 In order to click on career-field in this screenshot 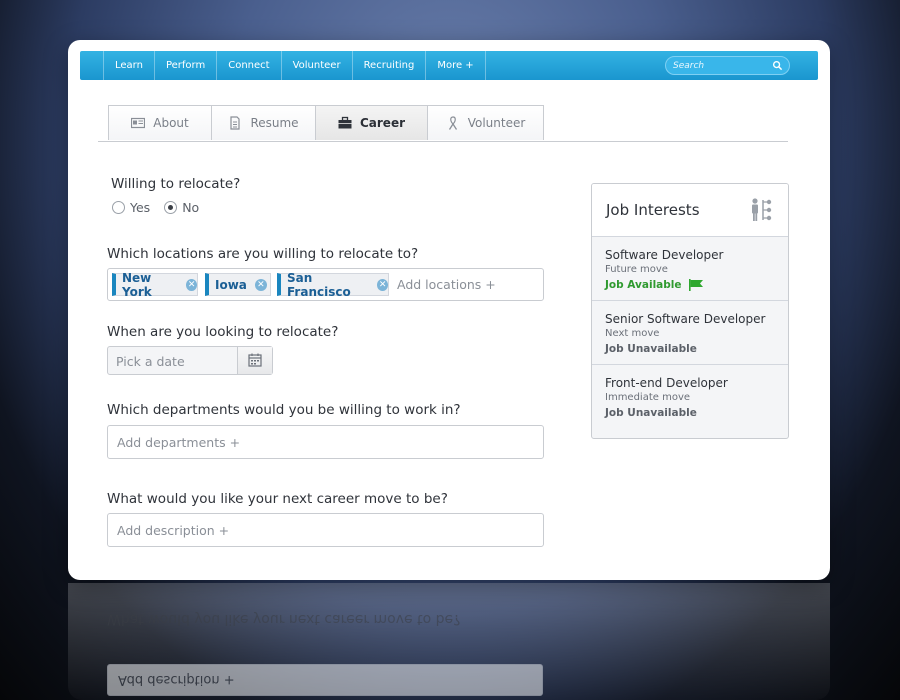, I will do `click(325, 530)`.